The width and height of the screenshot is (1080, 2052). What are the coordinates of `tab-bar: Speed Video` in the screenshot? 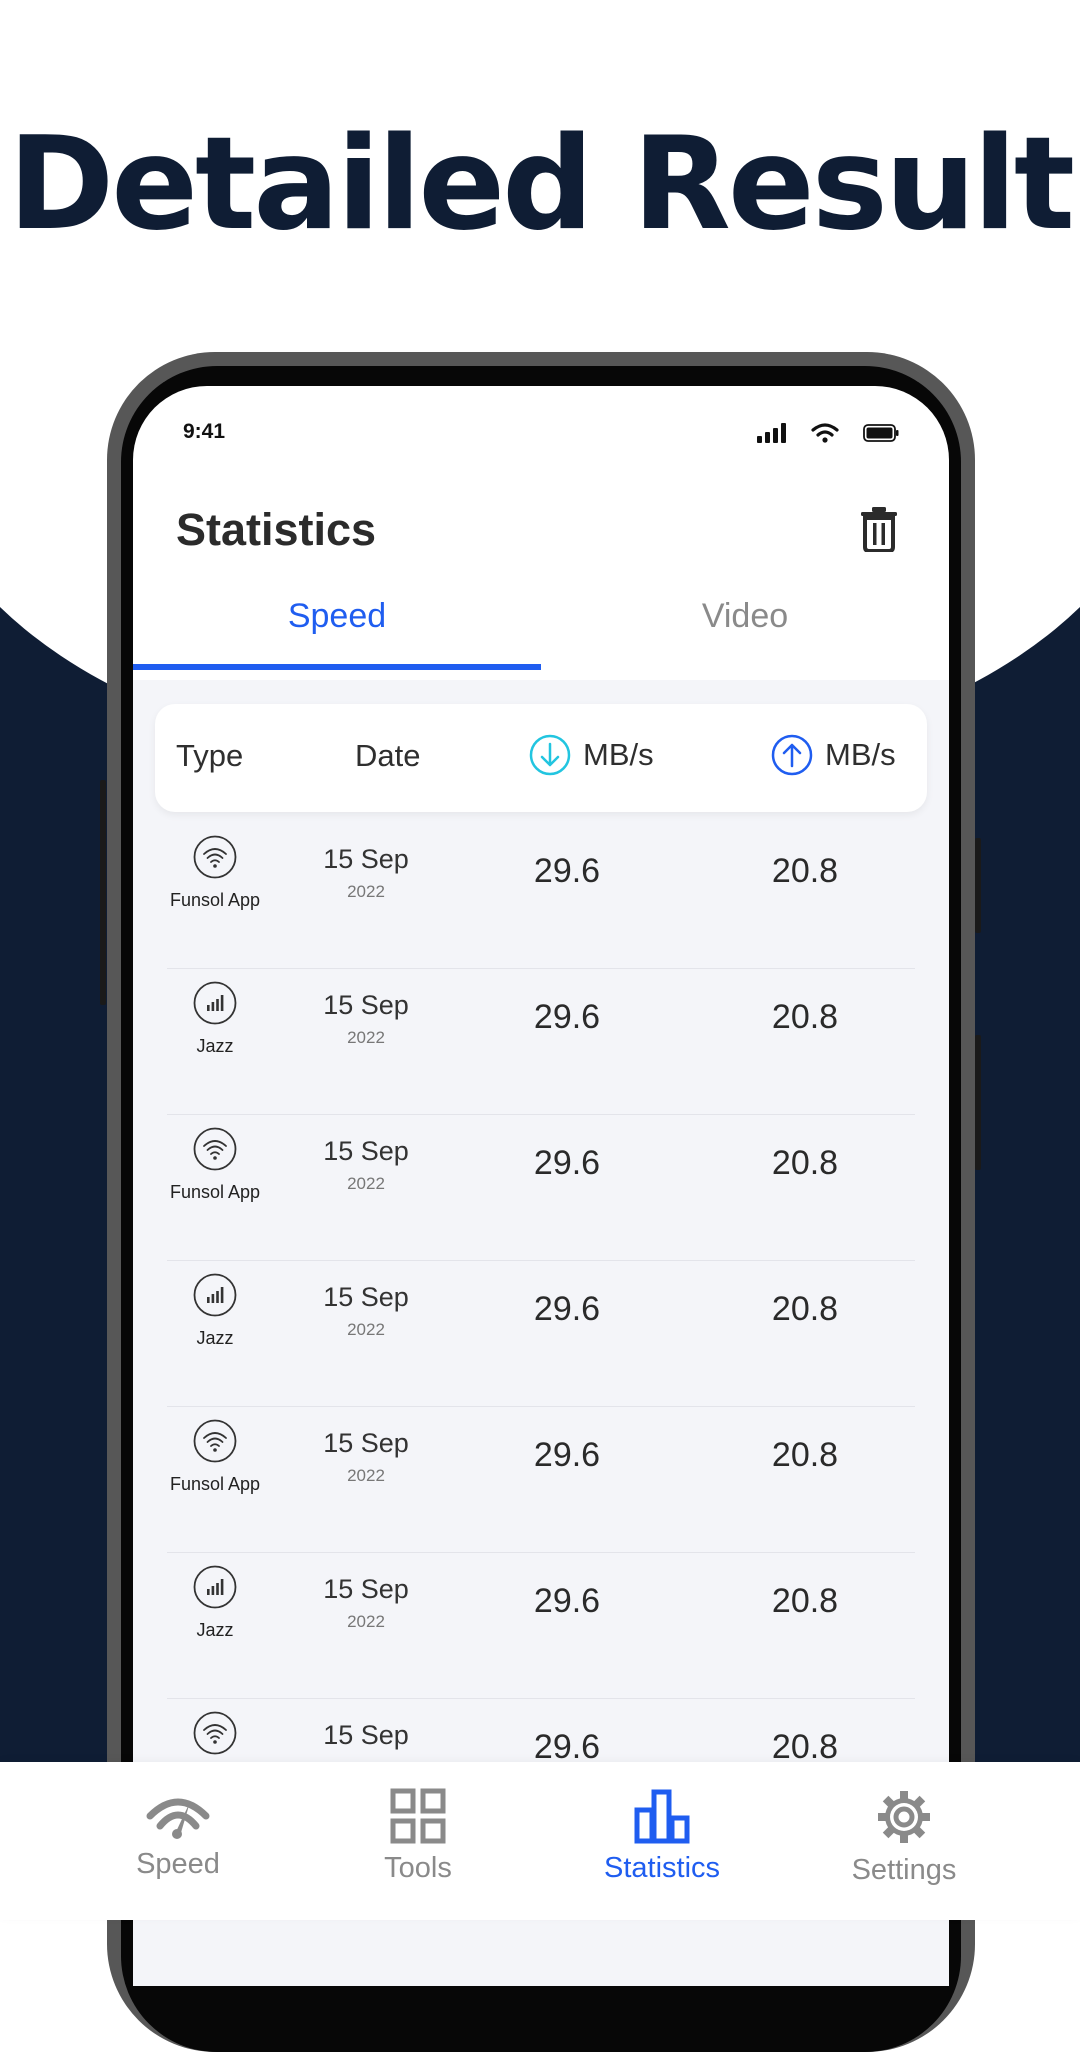 It's located at (541, 628).